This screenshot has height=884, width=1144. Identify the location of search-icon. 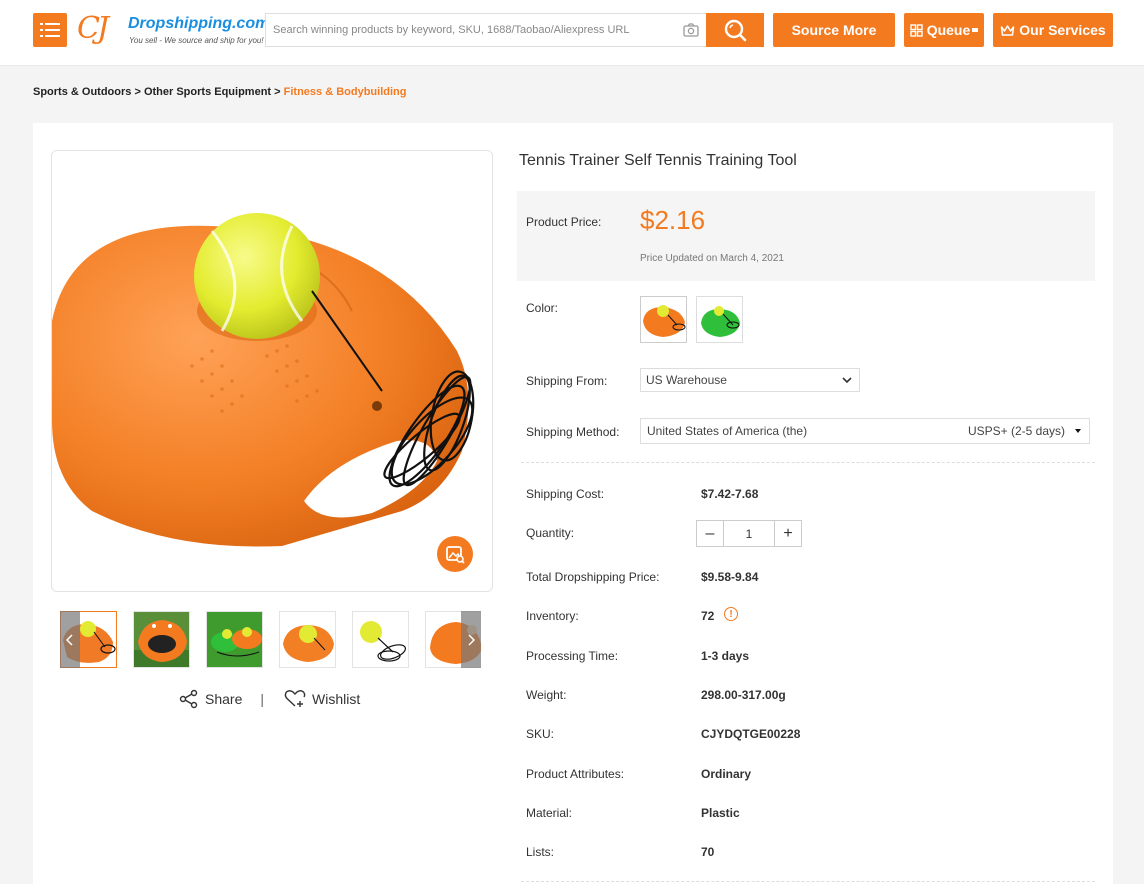
(735, 30).